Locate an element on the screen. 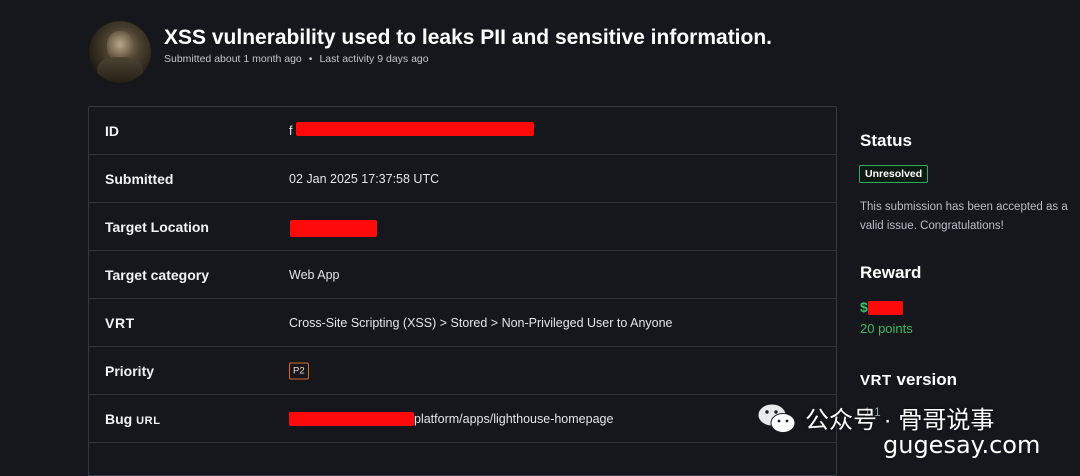  detail-label-priority: Priority is located at coordinates (130, 370).